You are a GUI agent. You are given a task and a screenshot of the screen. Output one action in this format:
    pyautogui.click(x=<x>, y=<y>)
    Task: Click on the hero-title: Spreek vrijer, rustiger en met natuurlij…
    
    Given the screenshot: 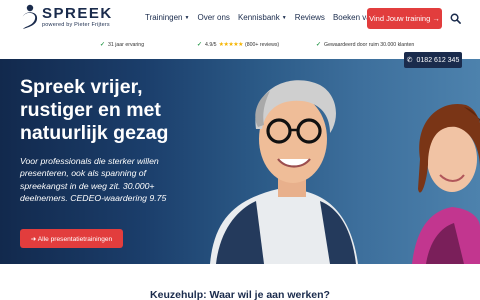 What is the action you would take?
    pyautogui.click(x=94, y=110)
    